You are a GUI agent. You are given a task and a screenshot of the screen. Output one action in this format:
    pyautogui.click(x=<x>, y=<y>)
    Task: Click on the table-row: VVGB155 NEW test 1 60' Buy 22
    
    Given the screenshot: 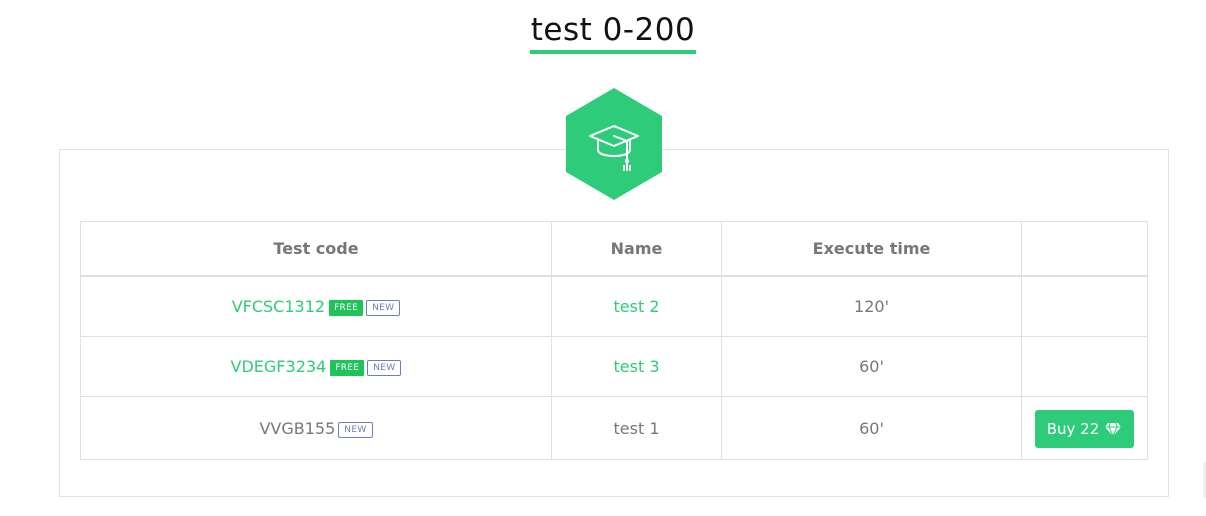 What is the action you would take?
    pyautogui.click(x=614, y=428)
    